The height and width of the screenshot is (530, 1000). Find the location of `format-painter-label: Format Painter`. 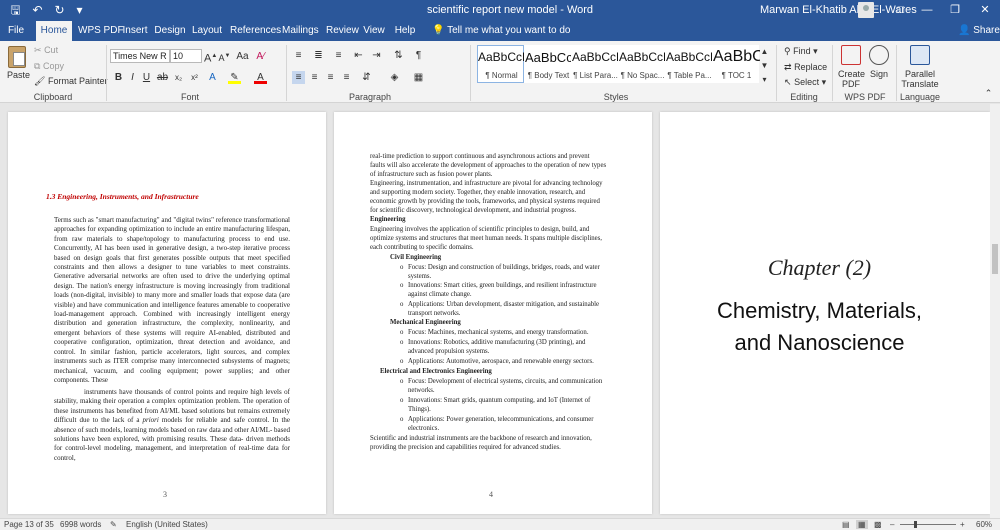

format-painter-label: Format Painter is located at coordinates (77, 81).